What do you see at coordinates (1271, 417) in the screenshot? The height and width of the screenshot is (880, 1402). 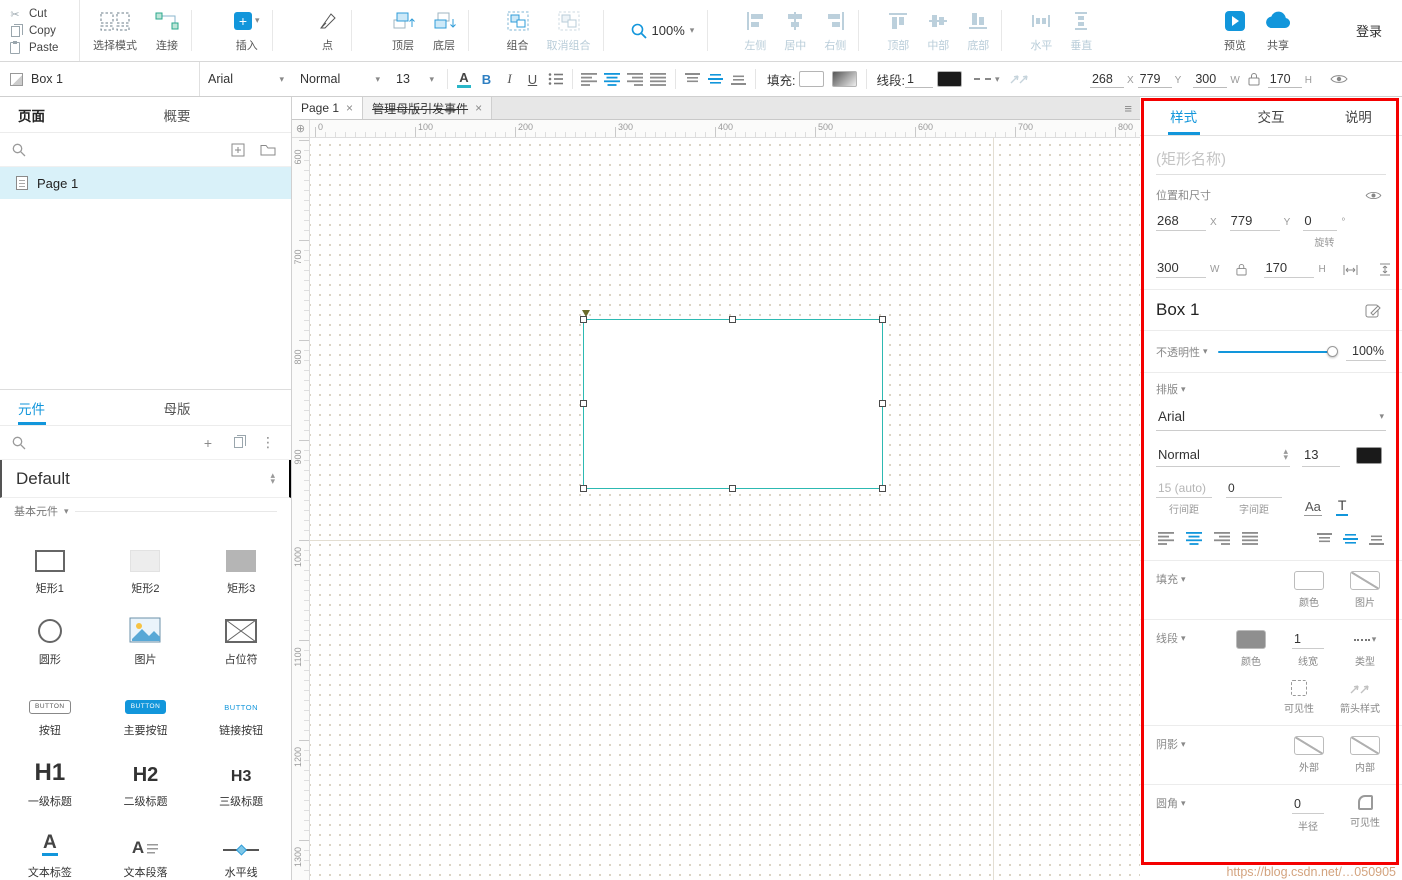 I see `font-family-select: Arial ▾` at bounding box center [1271, 417].